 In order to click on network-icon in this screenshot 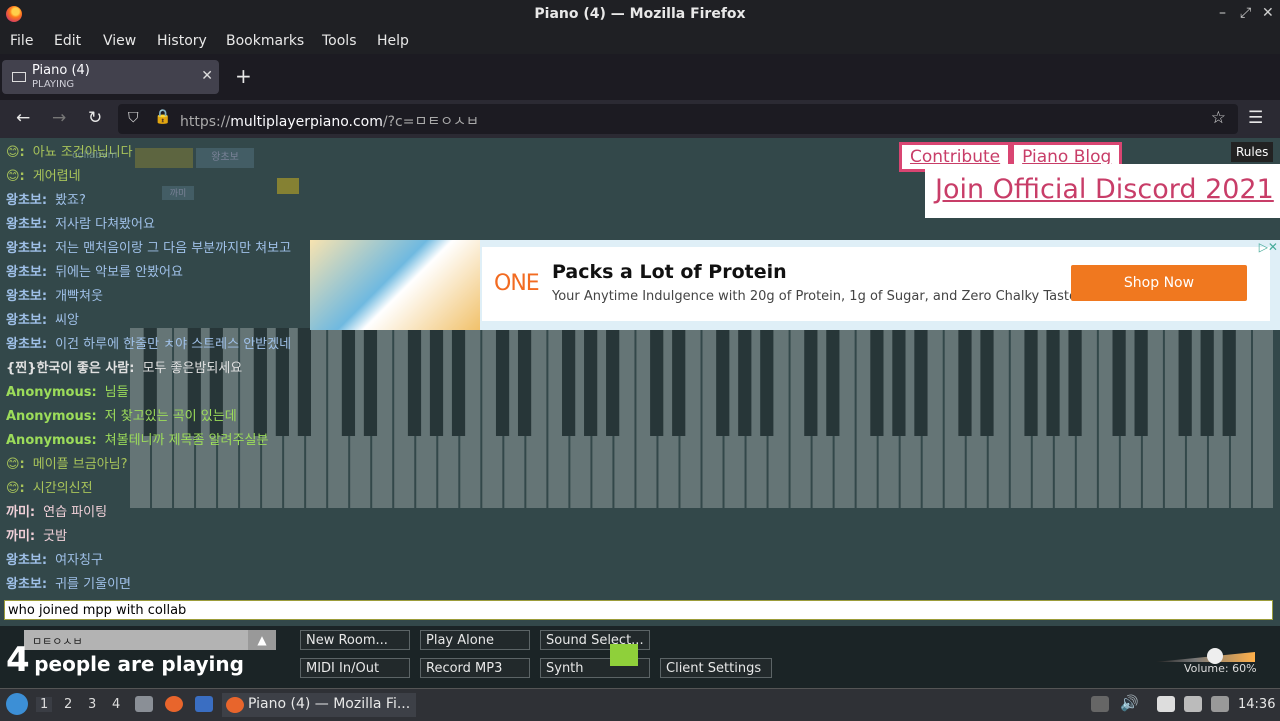, I will do `click(1220, 704)`.